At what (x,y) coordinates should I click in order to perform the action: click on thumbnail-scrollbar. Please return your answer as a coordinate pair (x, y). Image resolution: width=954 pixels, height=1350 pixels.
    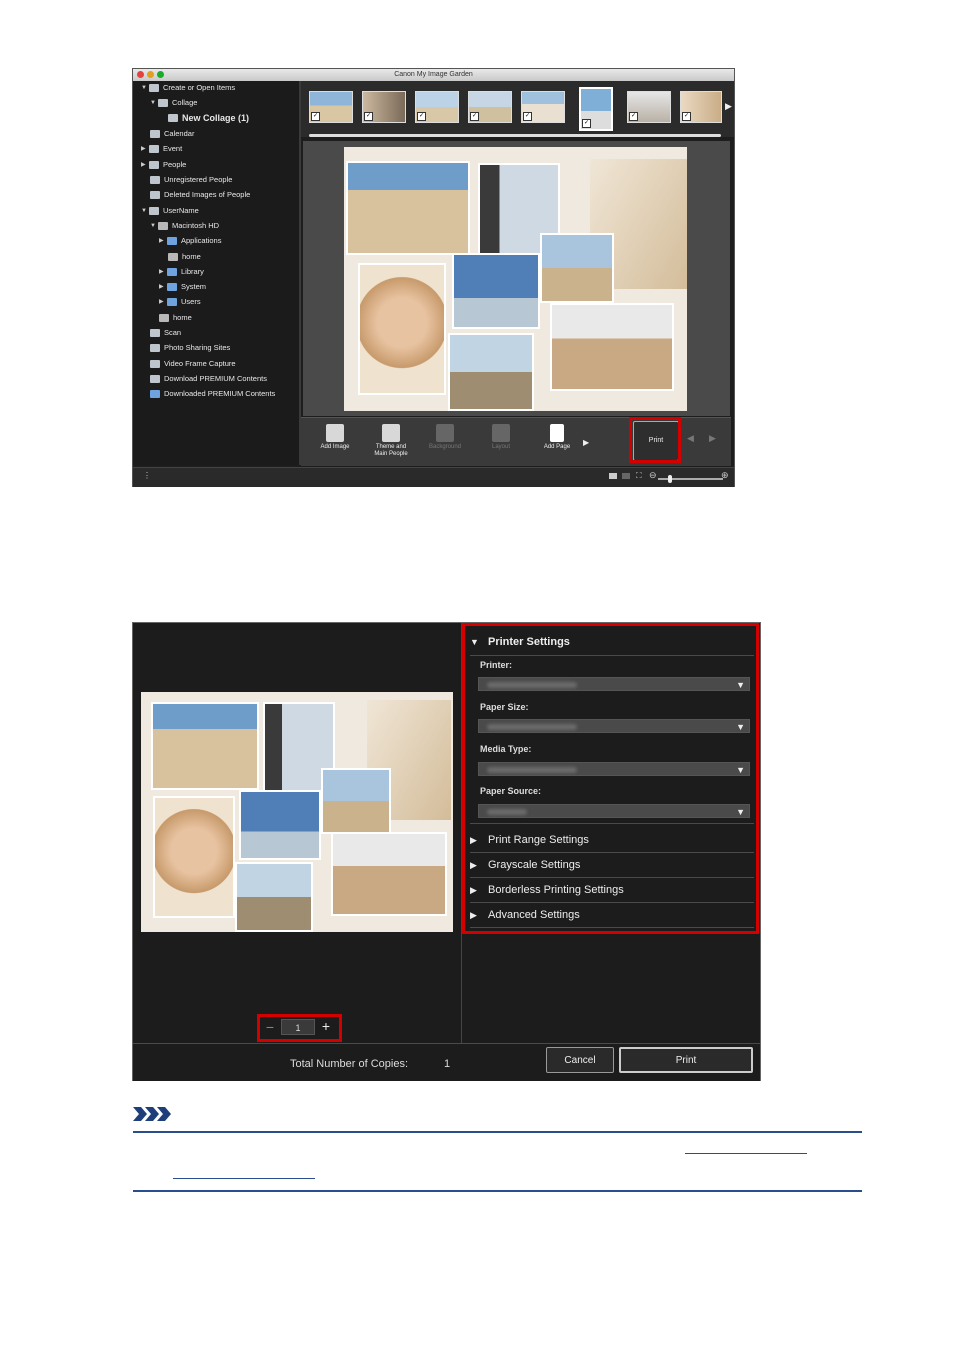
    Looking at the image, I should click on (515, 135).